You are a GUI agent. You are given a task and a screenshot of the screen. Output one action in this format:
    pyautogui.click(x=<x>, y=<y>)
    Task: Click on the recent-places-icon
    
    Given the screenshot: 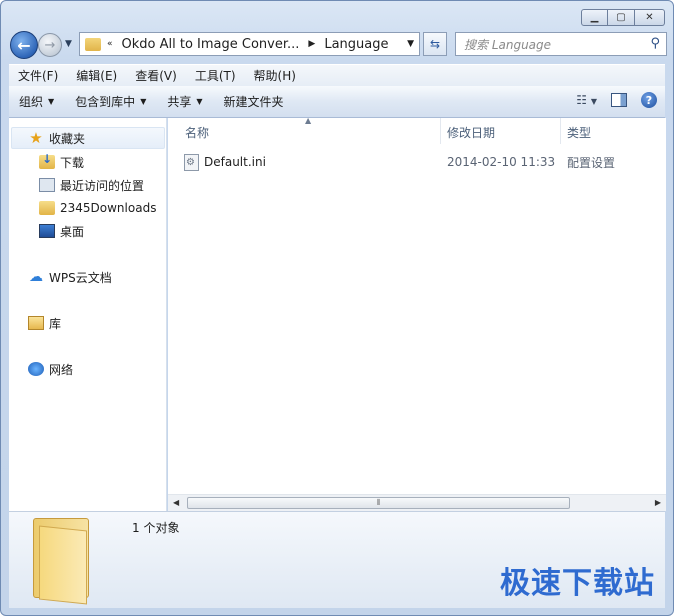 What is the action you would take?
    pyautogui.click(x=47, y=185)
    